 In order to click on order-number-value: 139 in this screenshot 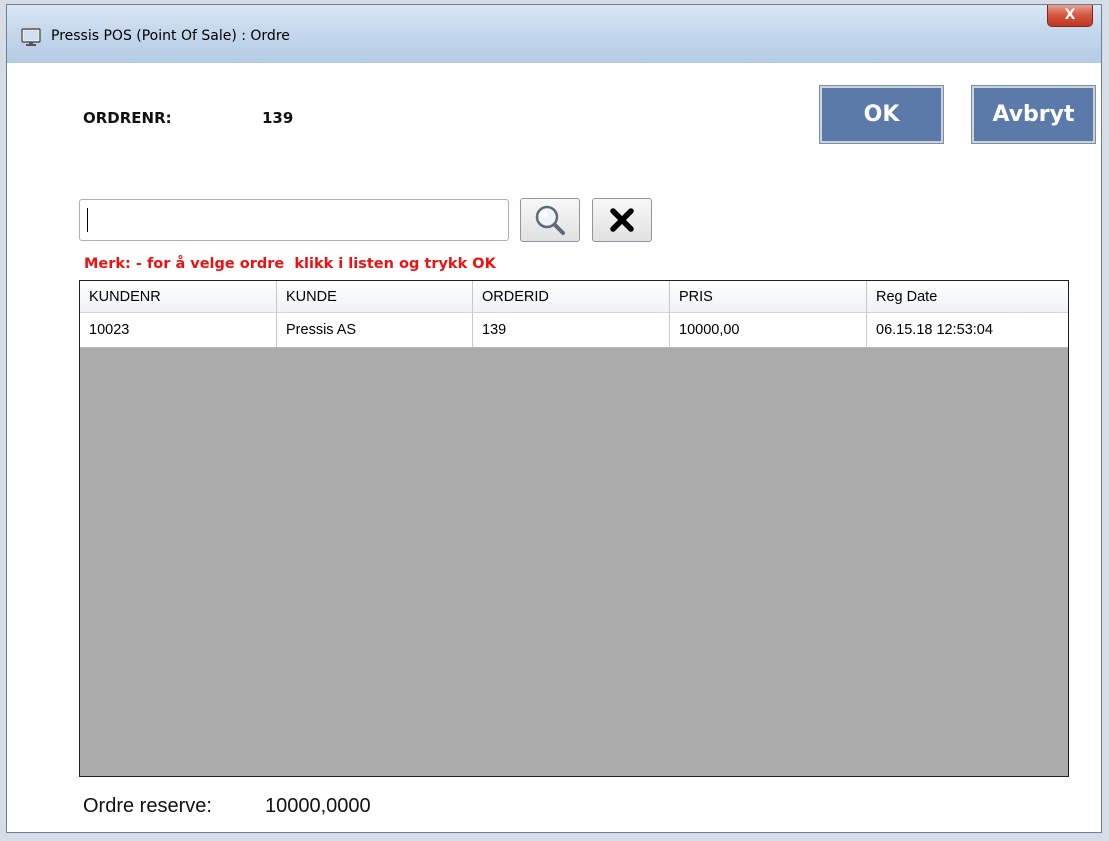, I will do `click(278, 118)`.